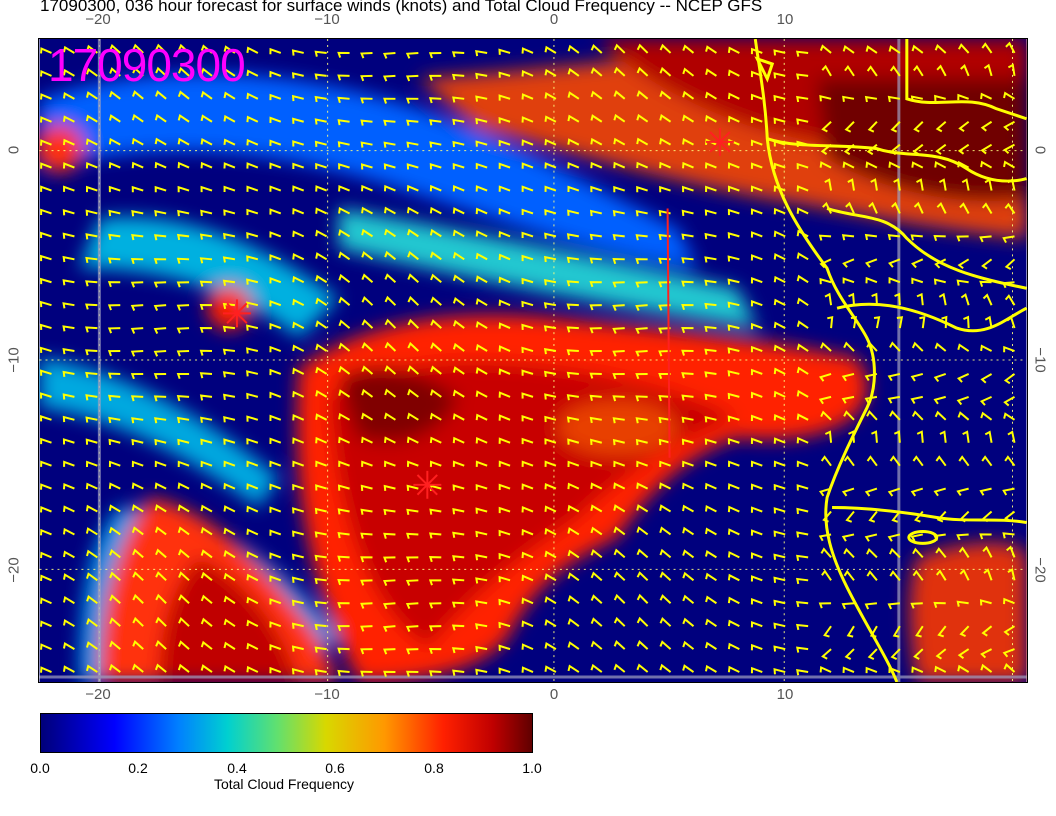 This screenshot has height=816, width=1056. Describe the element at coordinates (40, 768) in the screenshot. I see `colorbar-tick: 0.0` at that location.